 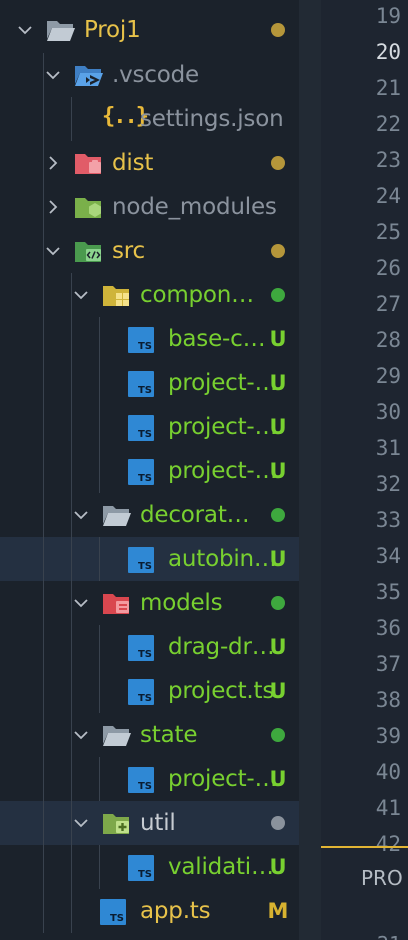 What do you see at coordinates (117, 515) in the screenshot?
I see `folder-icon` at bounding box center [117, 515].